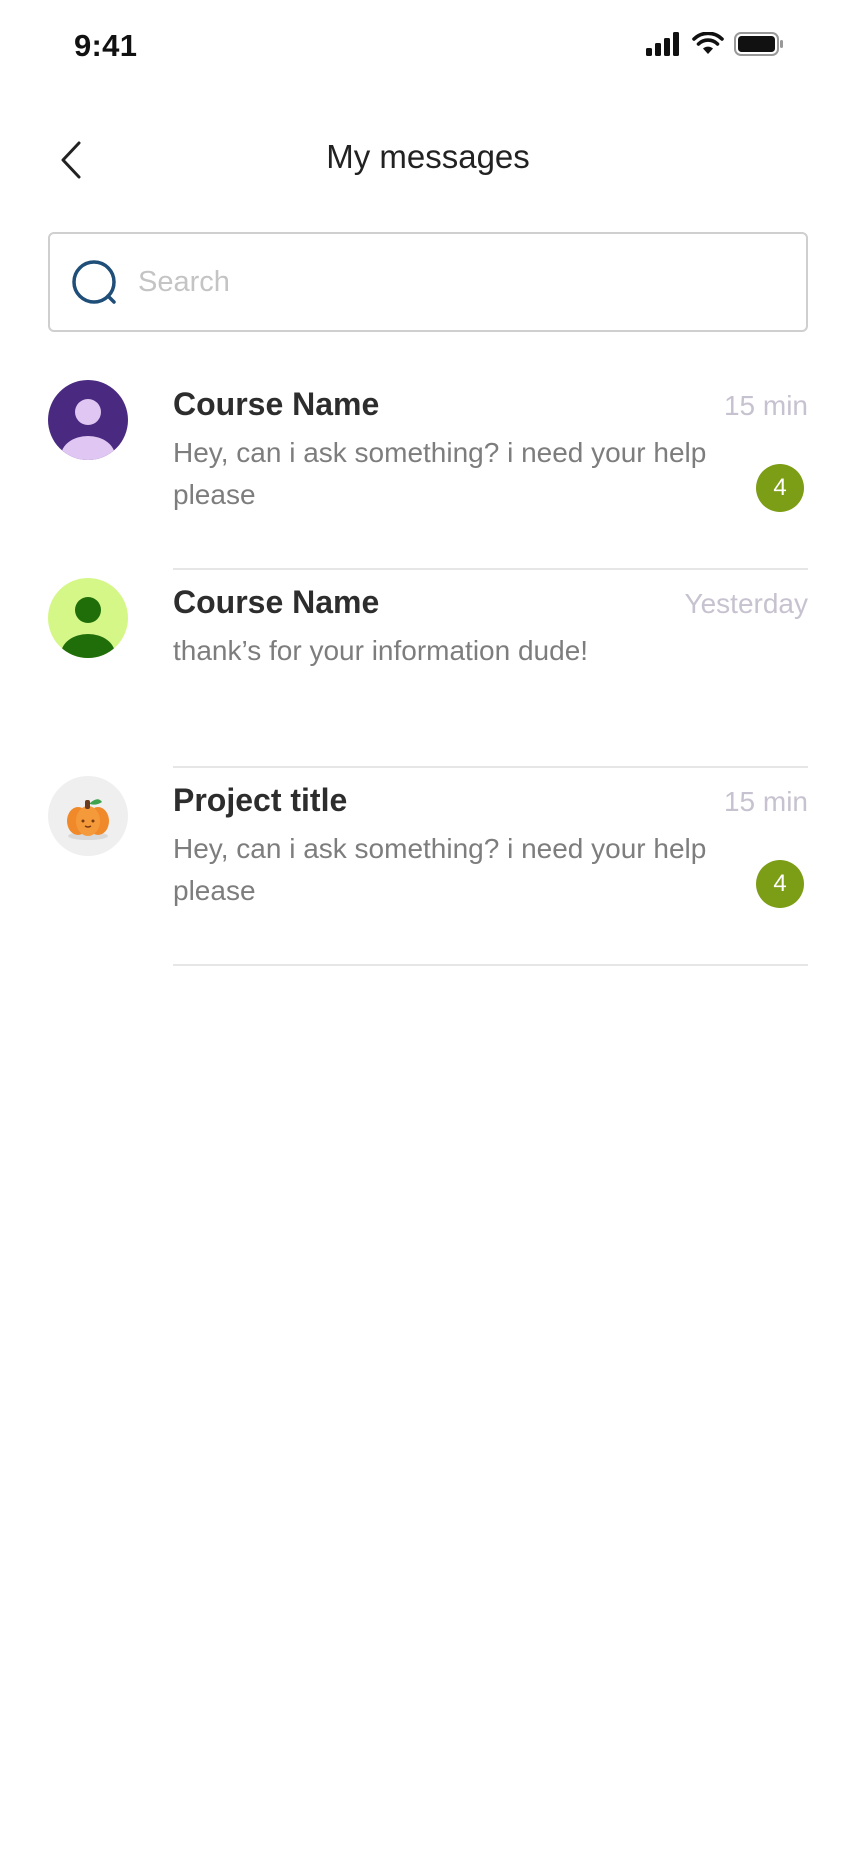 The image size is (856, 1852). I want to click on search-box, so click(428, 282).